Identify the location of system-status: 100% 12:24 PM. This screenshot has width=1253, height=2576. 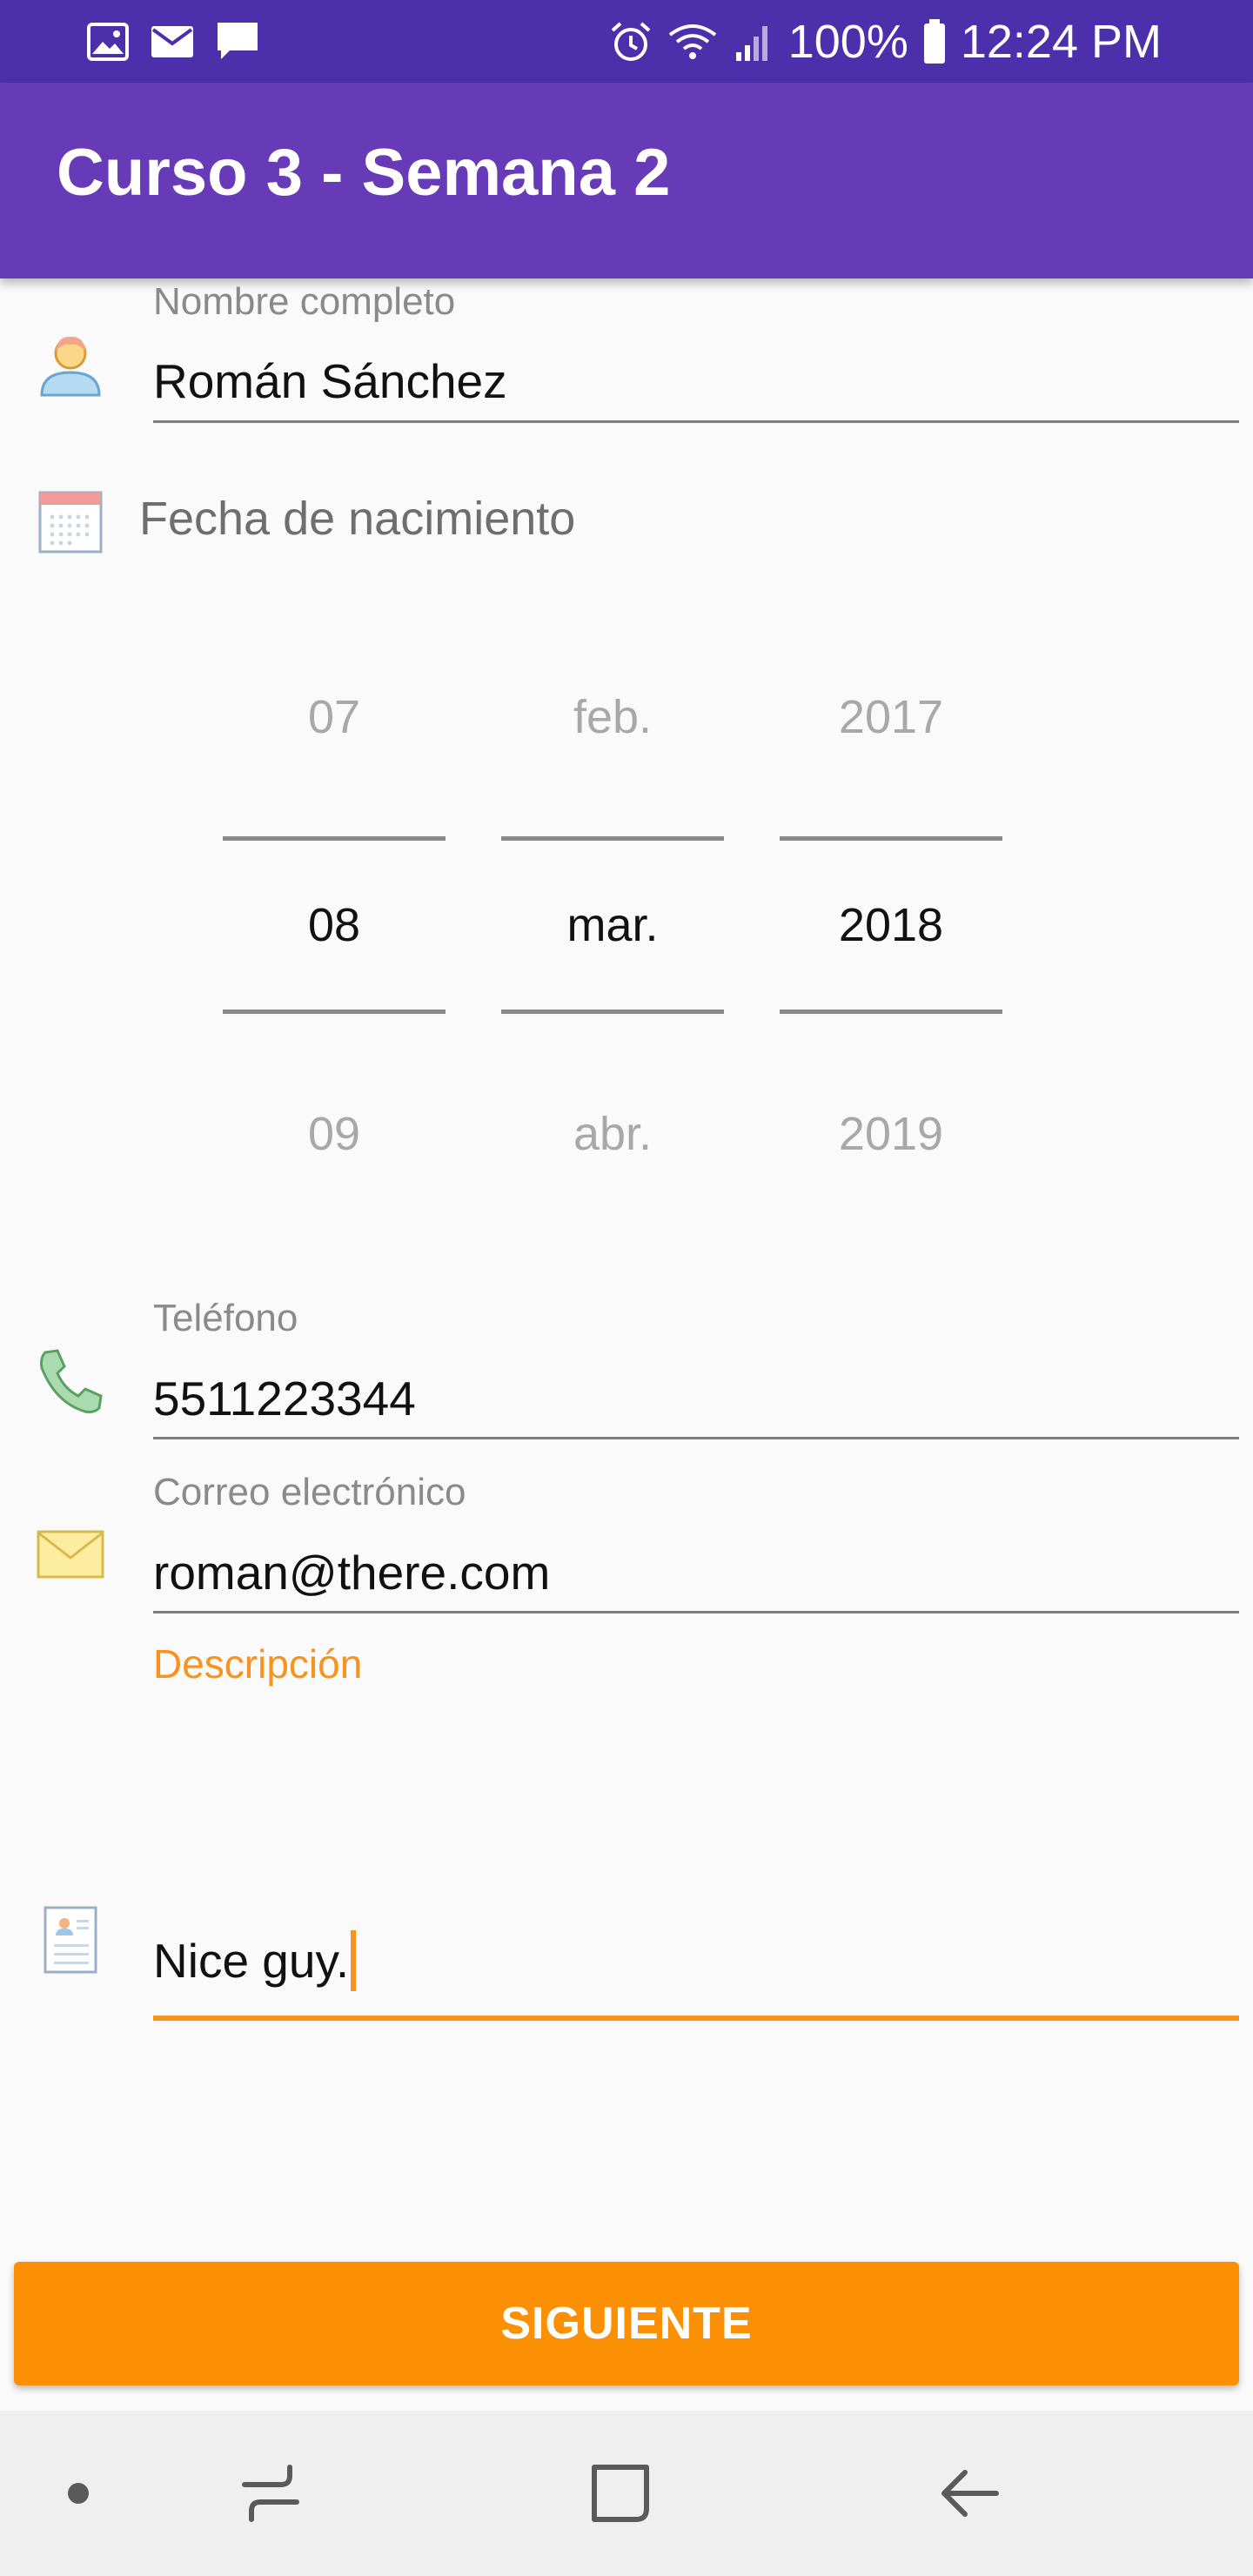
(885, 42).